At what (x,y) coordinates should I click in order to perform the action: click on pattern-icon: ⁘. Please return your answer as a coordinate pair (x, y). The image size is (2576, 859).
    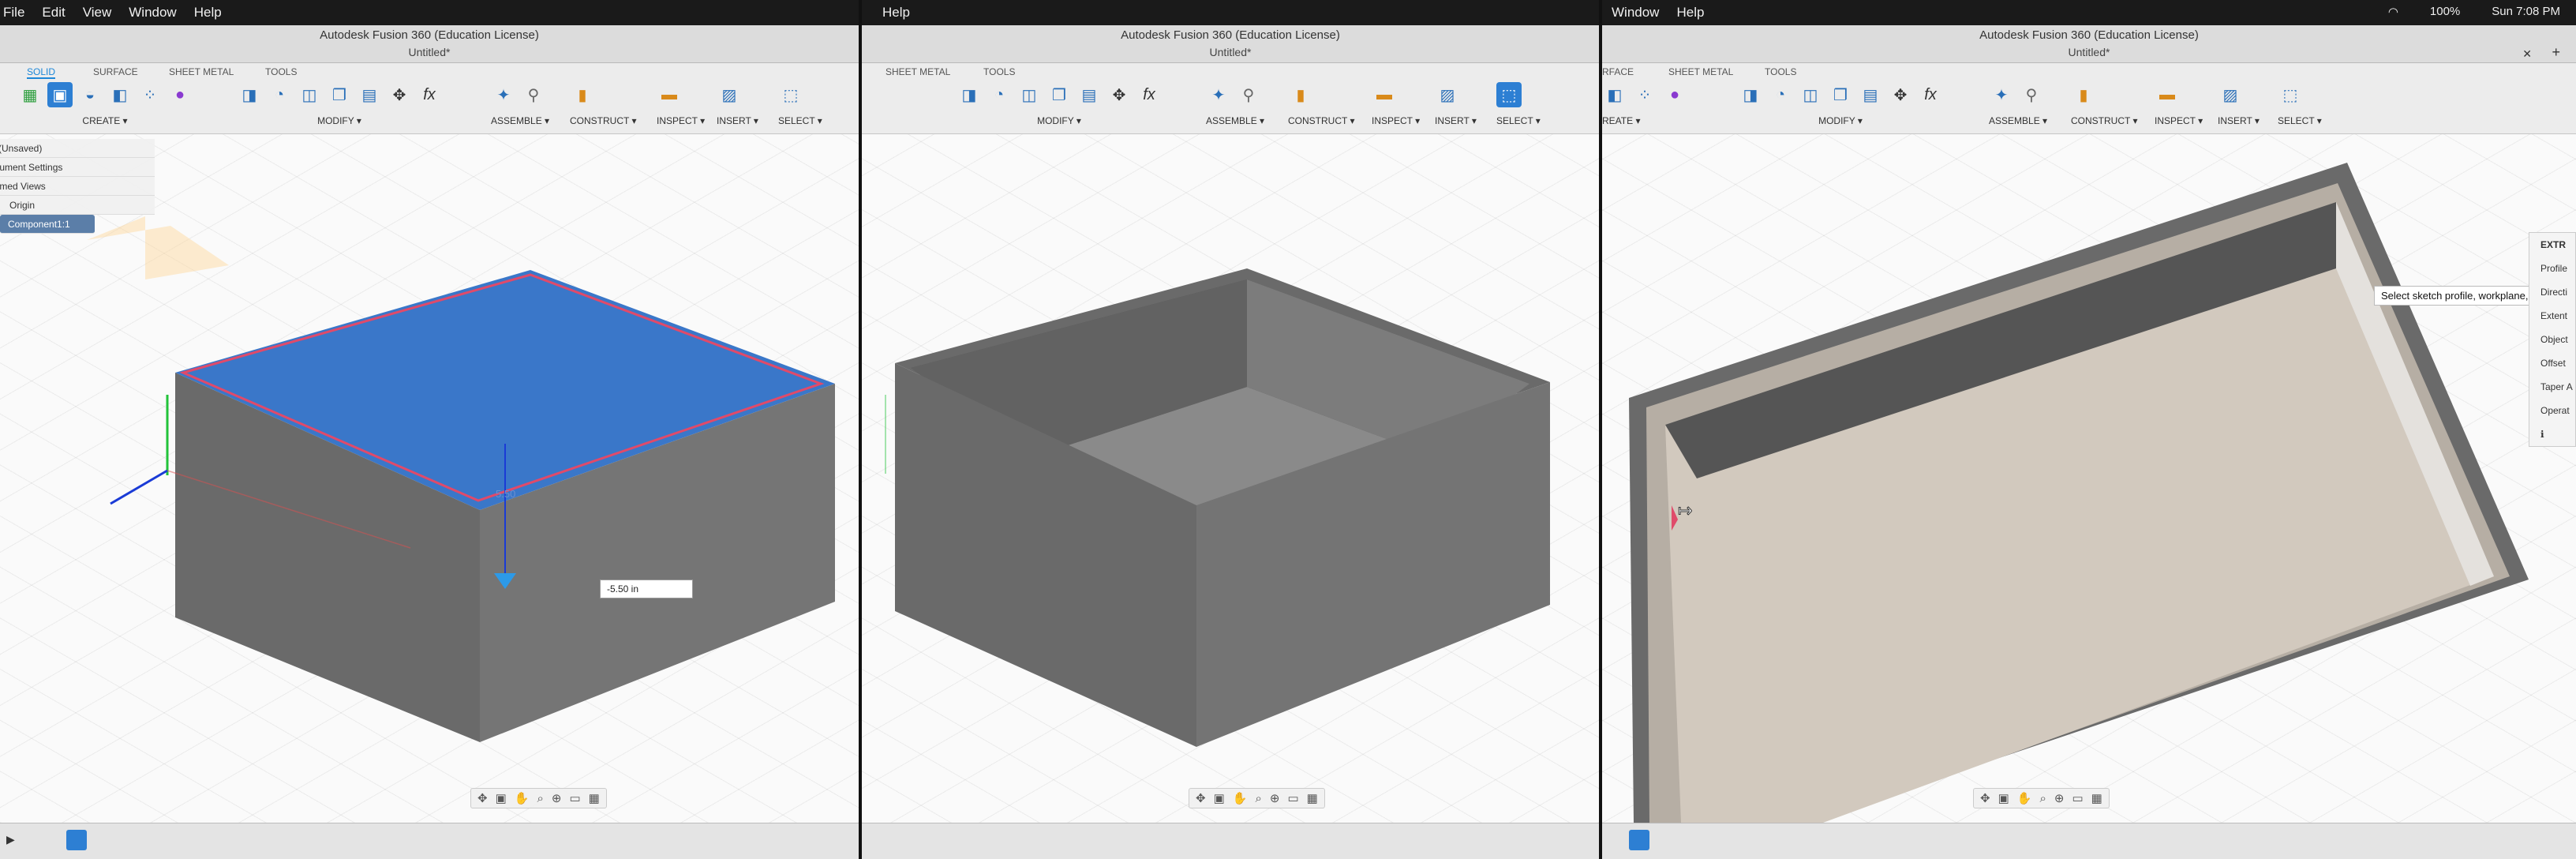
    Looking at the image, I should click on (150, 94).